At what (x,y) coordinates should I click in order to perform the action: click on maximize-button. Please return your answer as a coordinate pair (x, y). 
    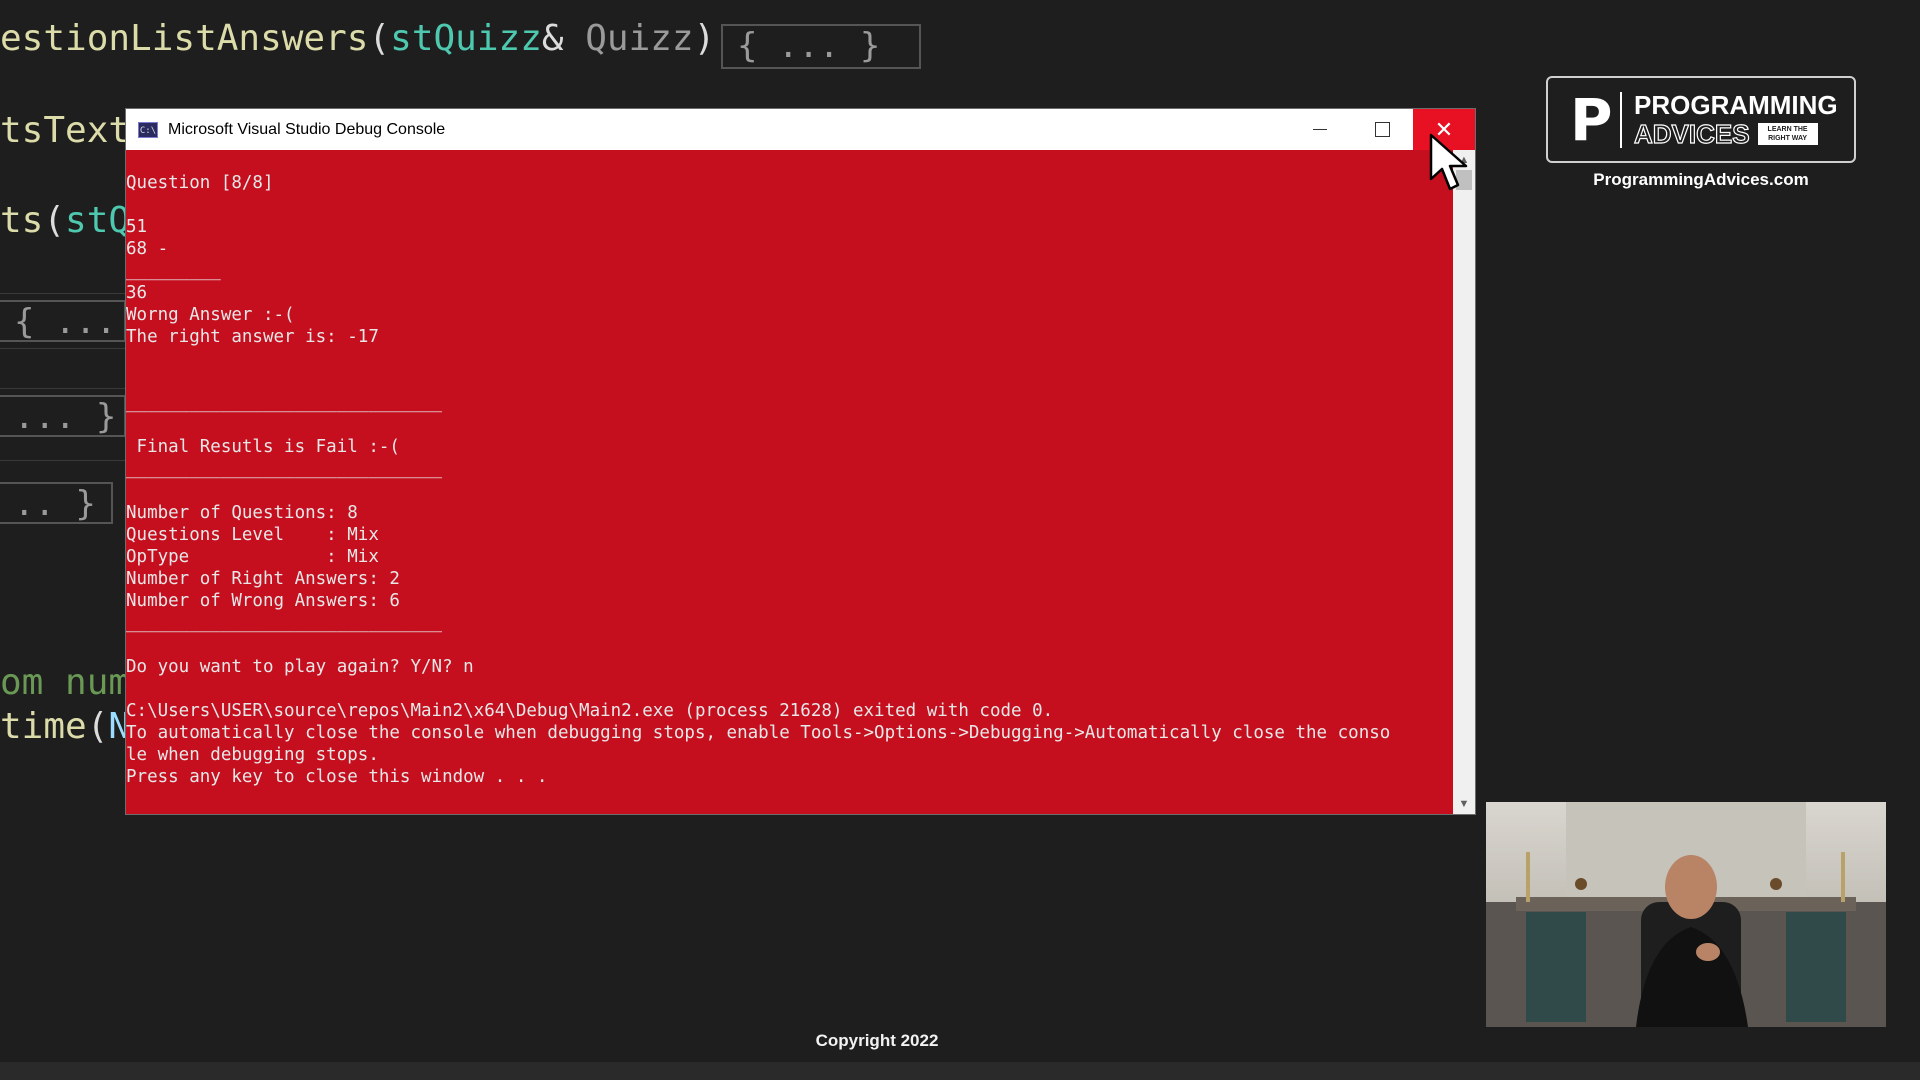
    Looking at the image, I should click on (1382, 129).